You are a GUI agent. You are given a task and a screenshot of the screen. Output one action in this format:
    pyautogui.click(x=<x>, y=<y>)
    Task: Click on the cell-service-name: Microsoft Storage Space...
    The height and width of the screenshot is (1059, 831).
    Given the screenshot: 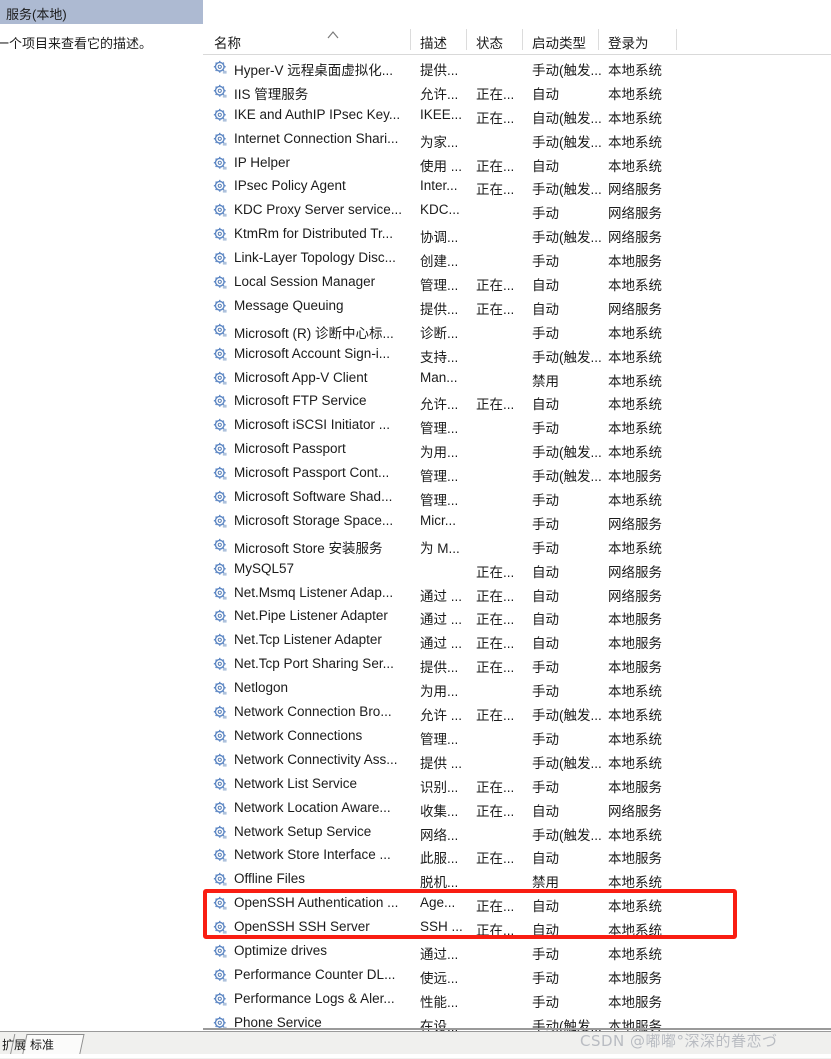 What is the action you would take?
    pyautogui.click(x=314, y=520)
    